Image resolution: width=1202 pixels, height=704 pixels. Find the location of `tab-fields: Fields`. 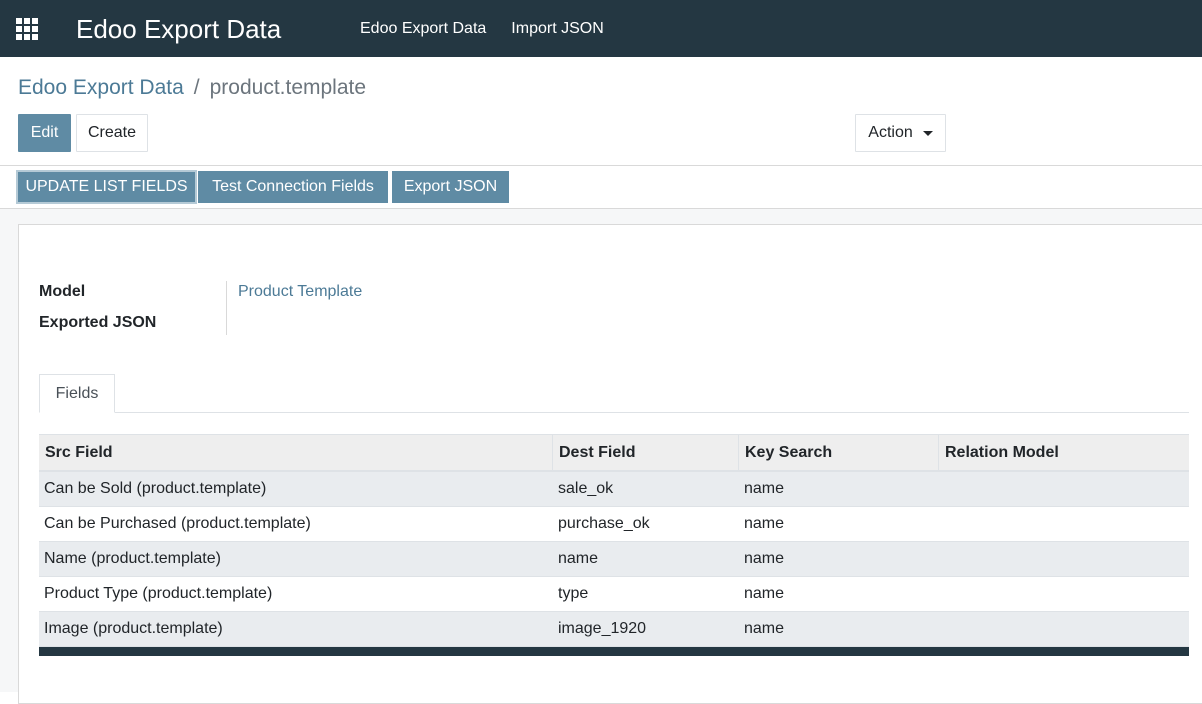

tab-fields: Fields is located at coordinates (77, 393).